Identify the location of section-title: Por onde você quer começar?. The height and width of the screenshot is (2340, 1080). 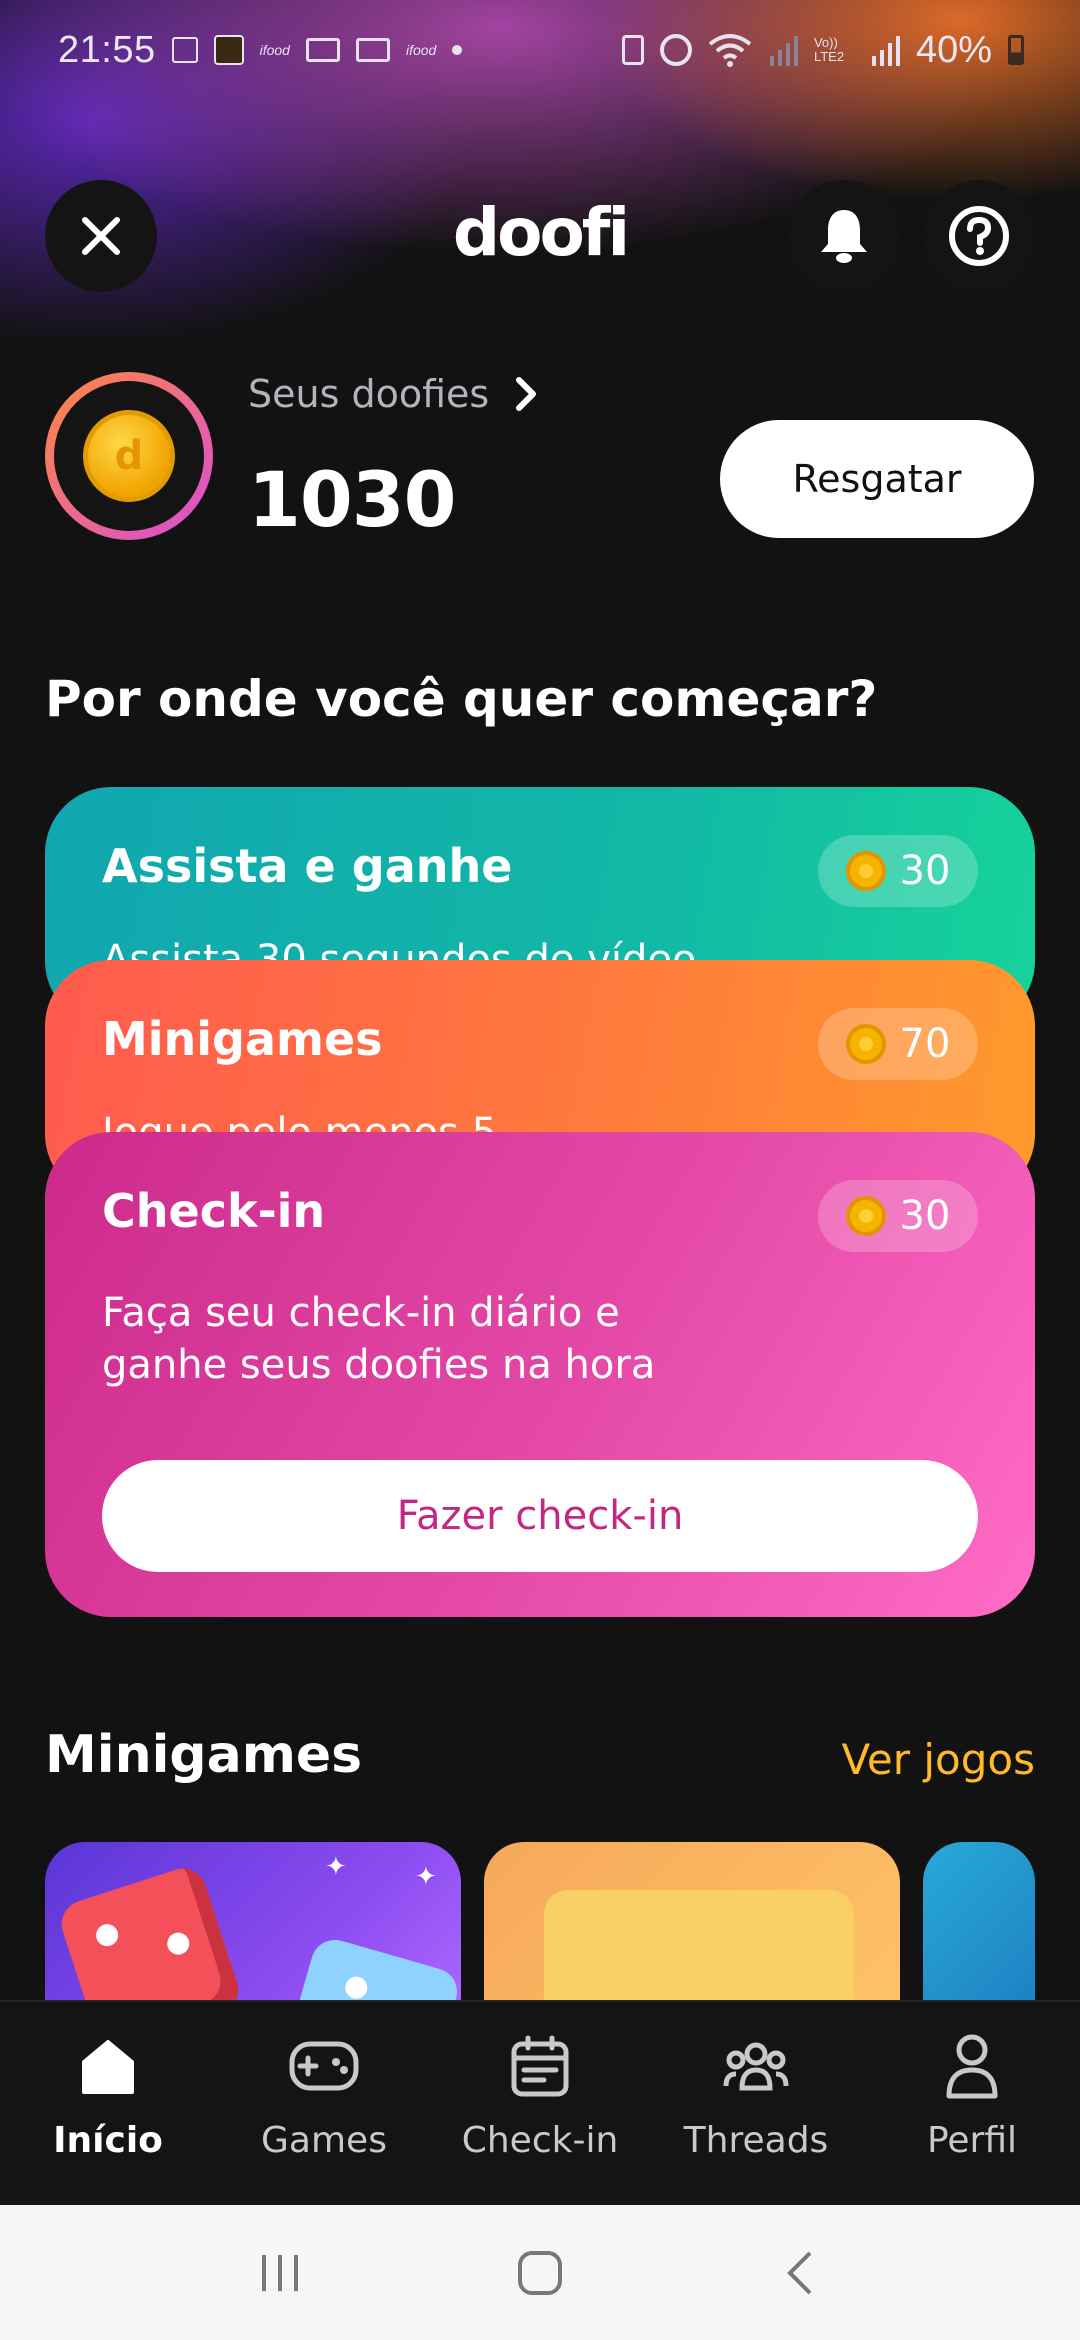
(461, 699).